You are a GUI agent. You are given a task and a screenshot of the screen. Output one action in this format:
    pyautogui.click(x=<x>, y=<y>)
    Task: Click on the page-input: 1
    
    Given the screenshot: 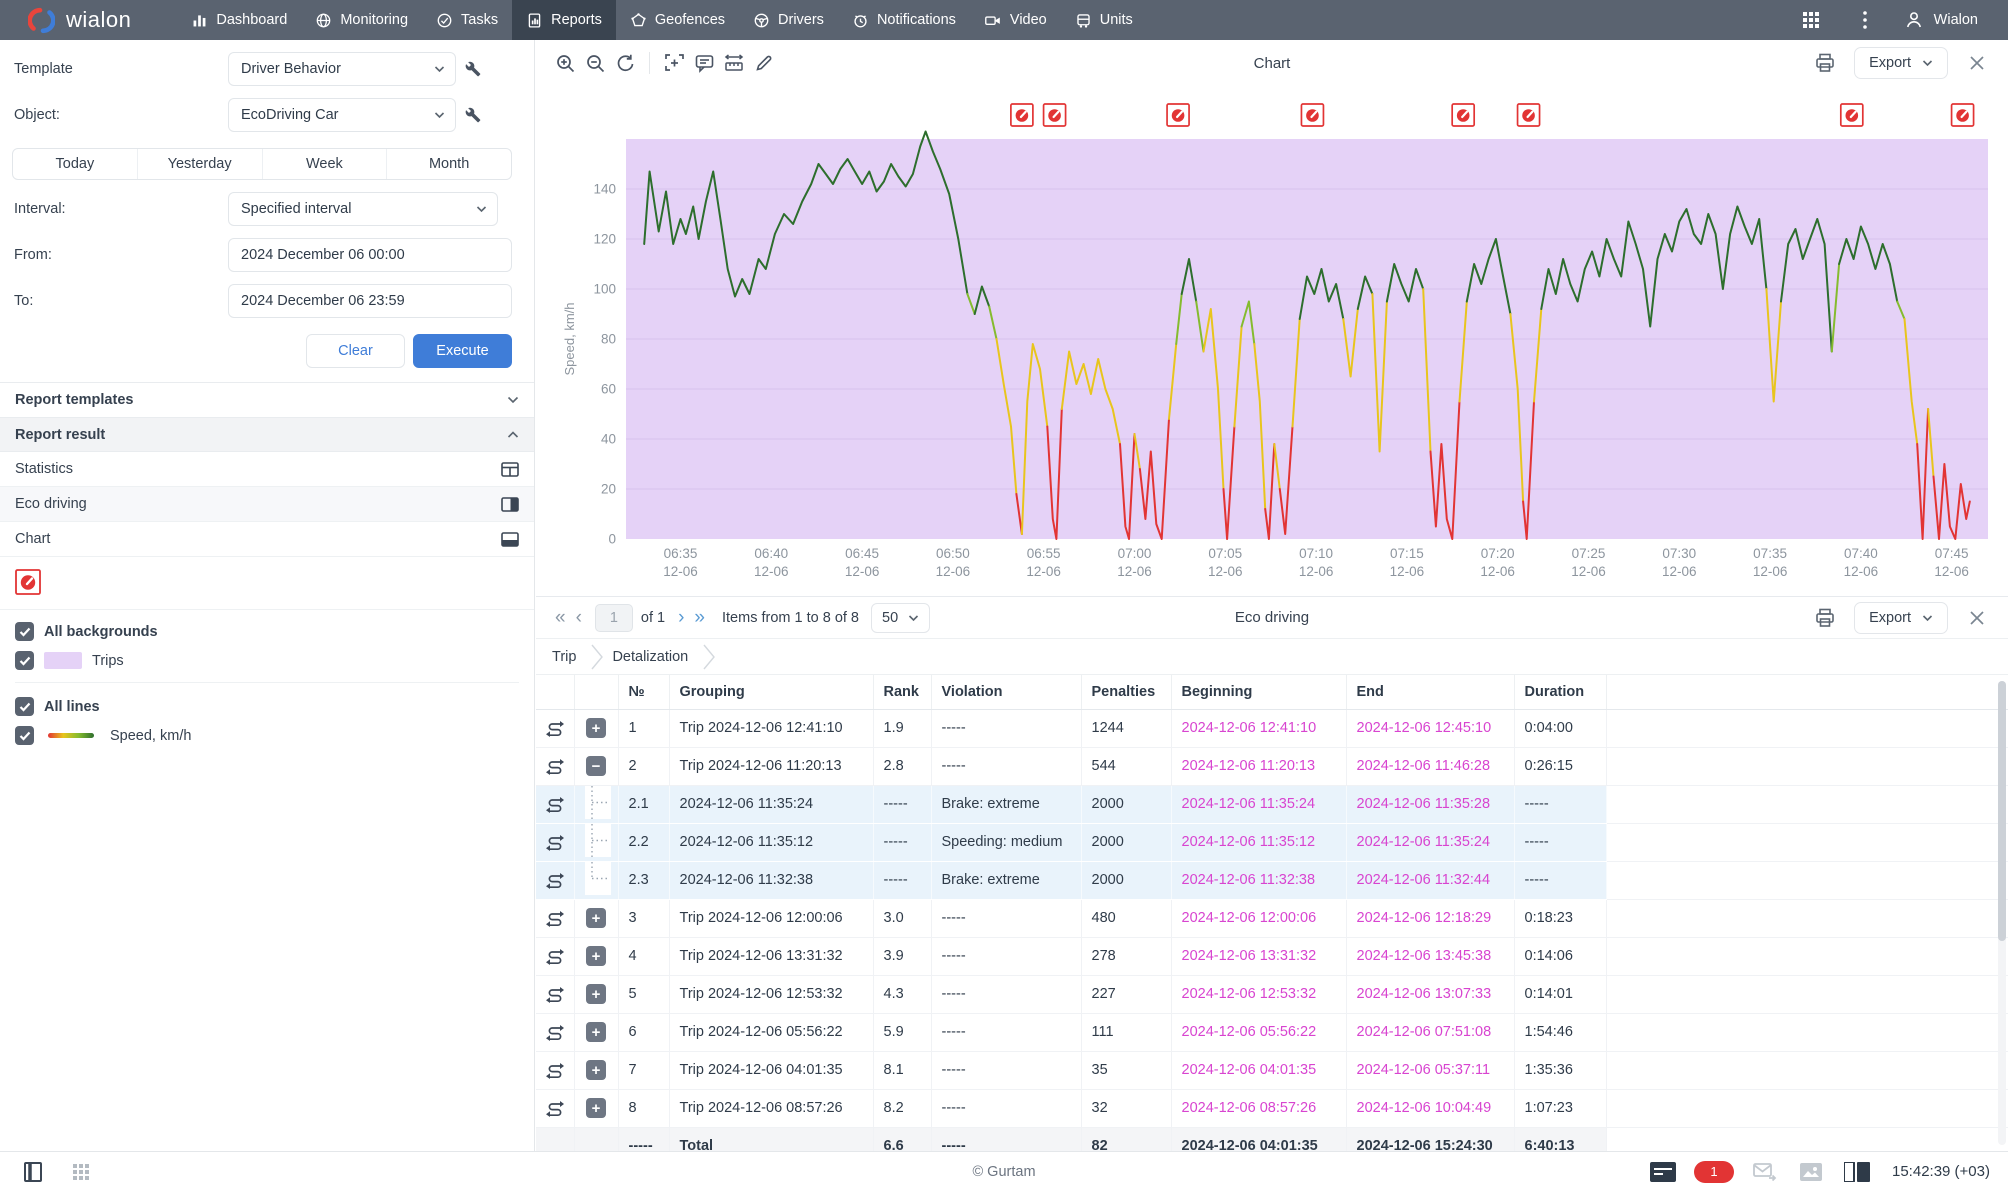 What is the action you would take?
    pyautogui.click(x=613, y=617)
    